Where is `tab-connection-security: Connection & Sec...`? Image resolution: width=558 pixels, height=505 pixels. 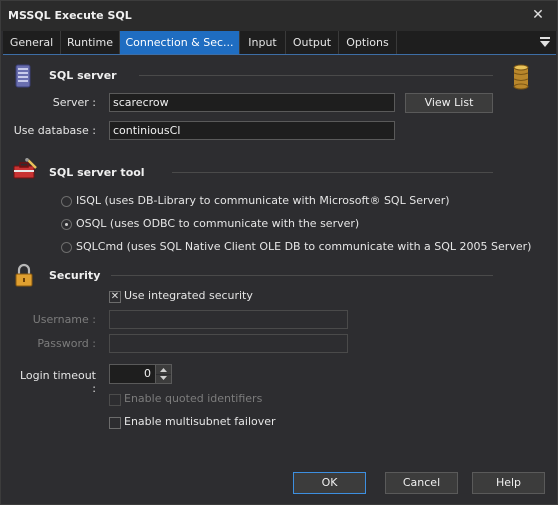
tab-connection-security: Connection & Sec... is located at coordinates (180, 42).